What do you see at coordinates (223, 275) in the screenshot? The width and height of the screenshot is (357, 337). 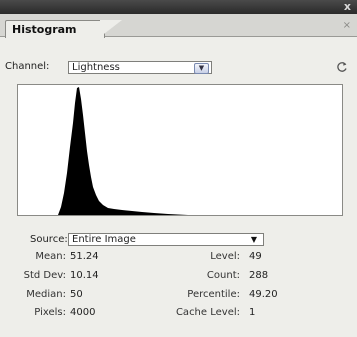 I see `count-label: Count:` at bounding box center [223, 275].